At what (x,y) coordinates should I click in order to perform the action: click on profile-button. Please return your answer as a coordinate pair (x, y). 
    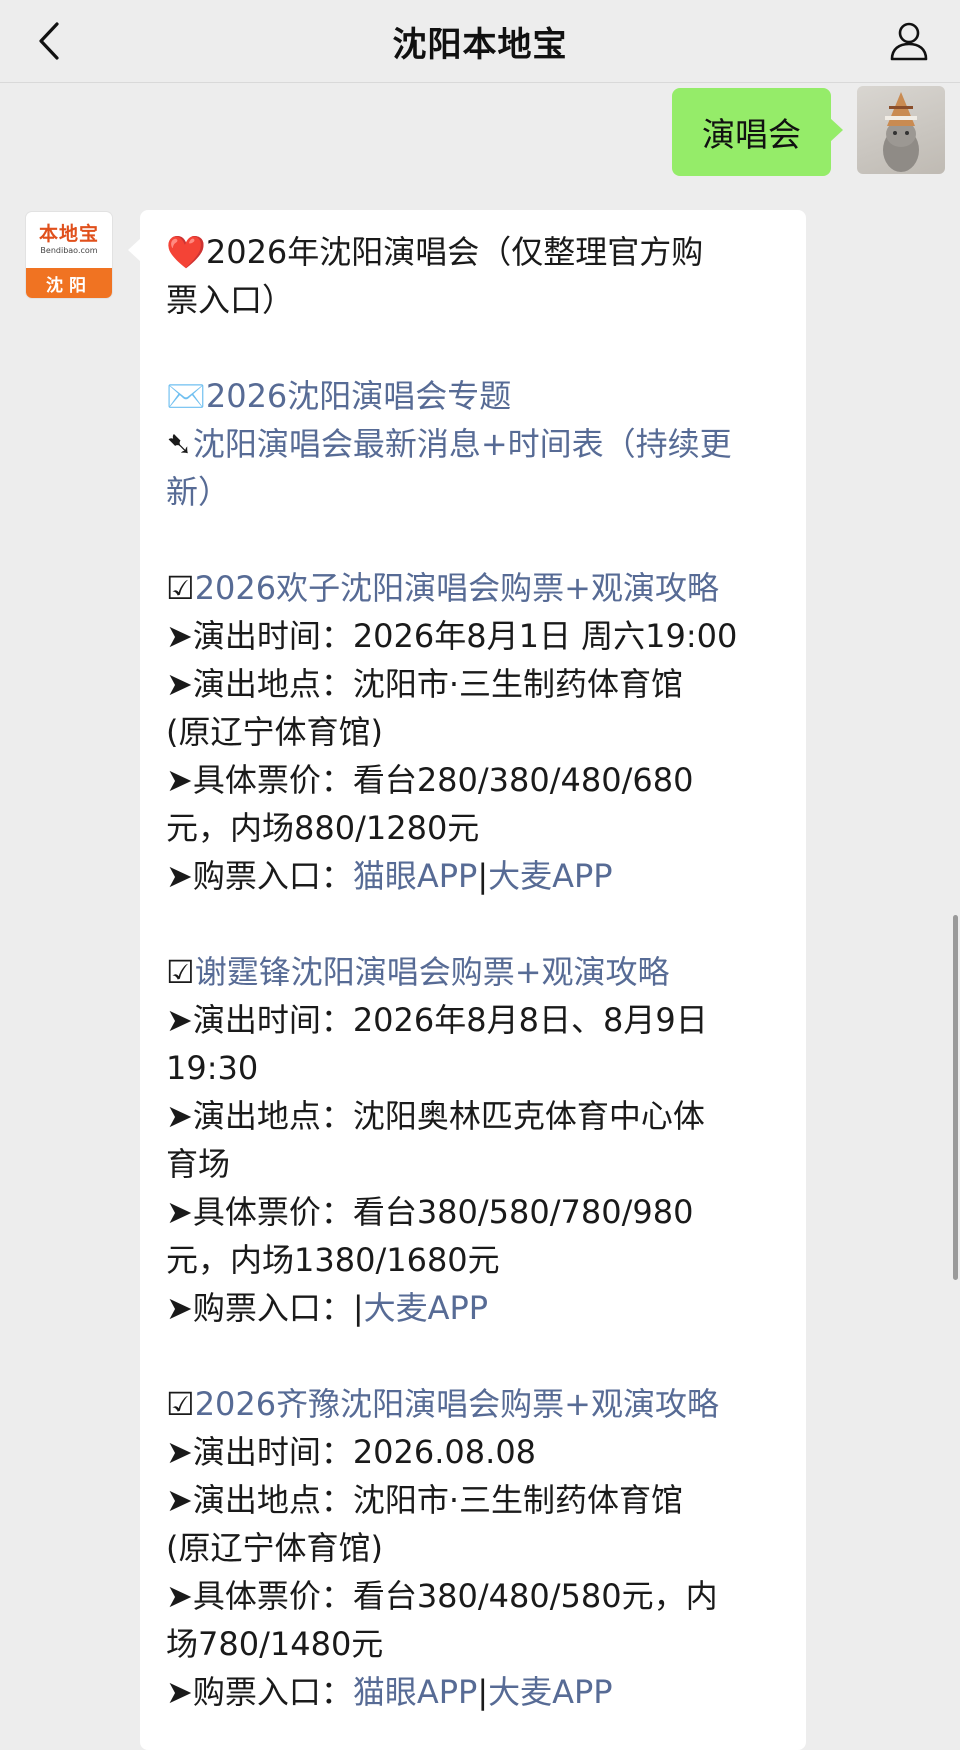
    Looking at the image, I should click on (909, 41).